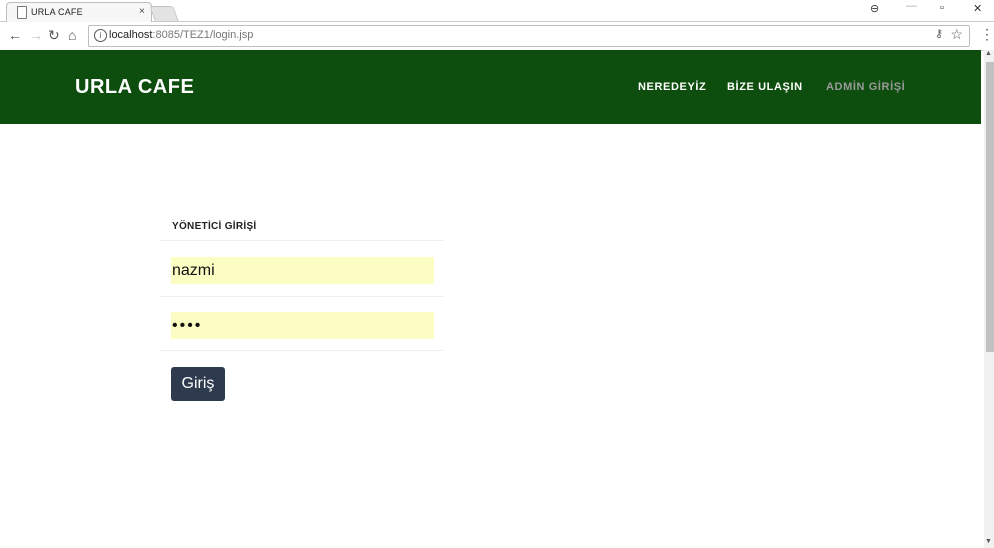  What do you see at coordinates (977, 8) in the screenshot?
I see `close-window-icon: ✕` at bounding box center [977, 8].